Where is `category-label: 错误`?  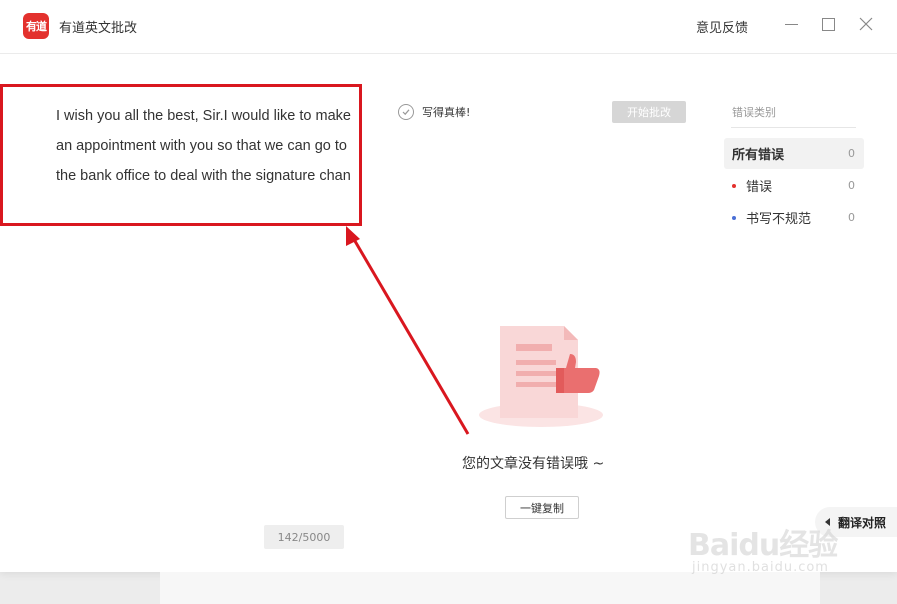
category-label: 错误 is located at coordinates (759, 187).